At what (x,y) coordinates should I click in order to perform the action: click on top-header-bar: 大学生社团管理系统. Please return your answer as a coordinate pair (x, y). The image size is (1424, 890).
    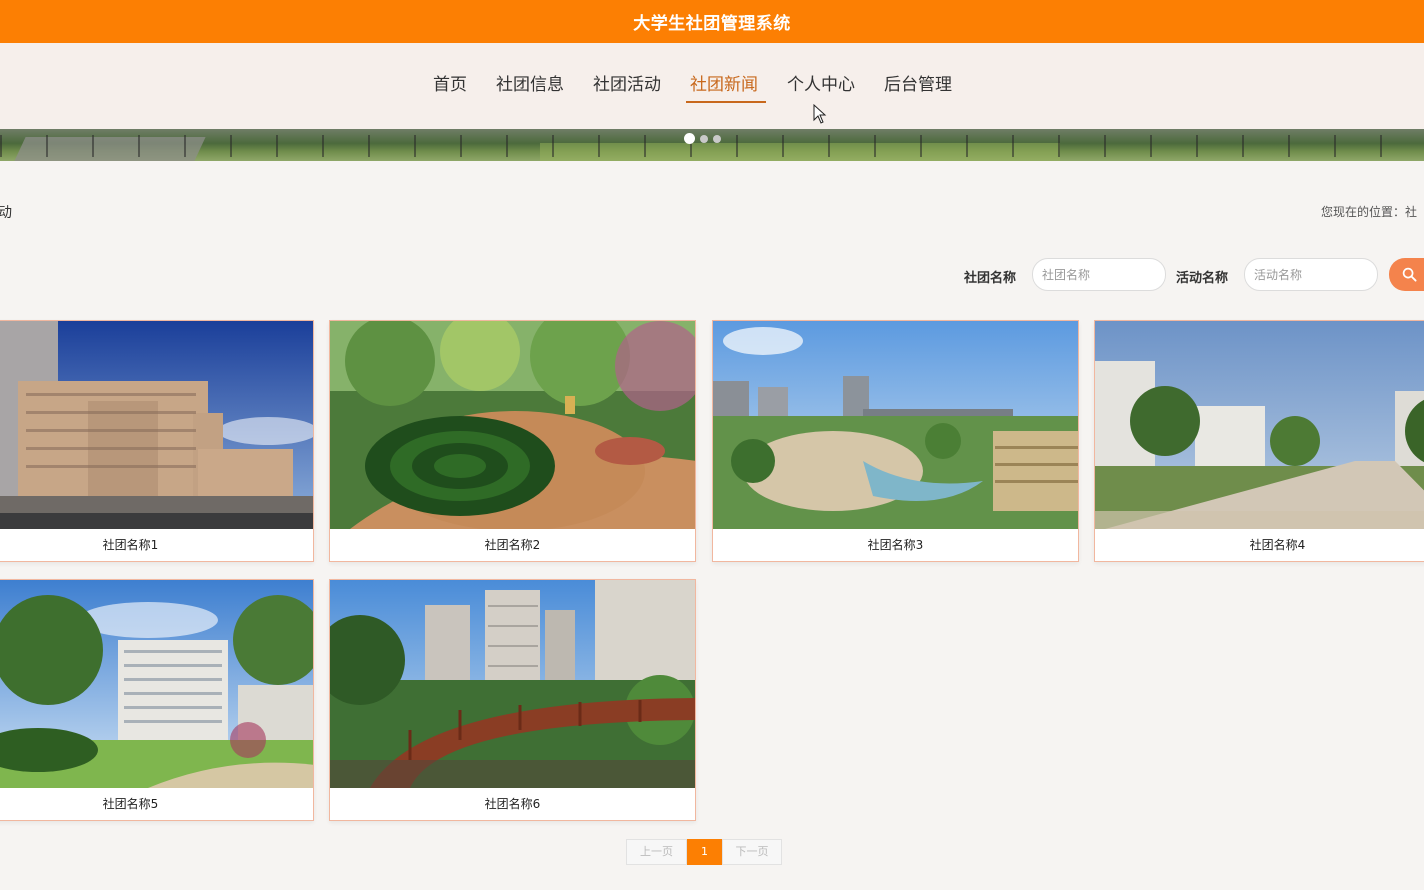
    Looking at the image, I should click on (712, 21).